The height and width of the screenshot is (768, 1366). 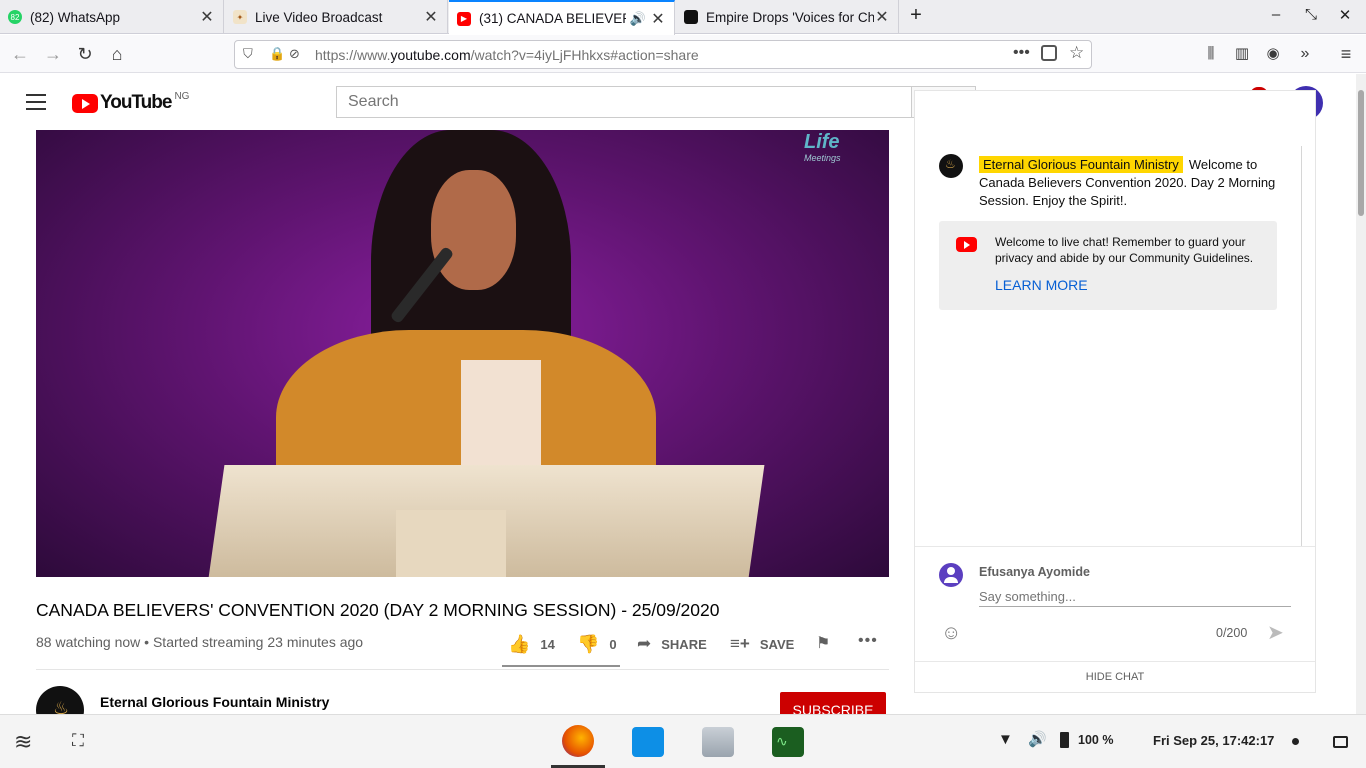 What do you see at coordinates (1301, 346) in the screenshot?
I see `chat-scrollbar` at bounding box center [1301, 346].